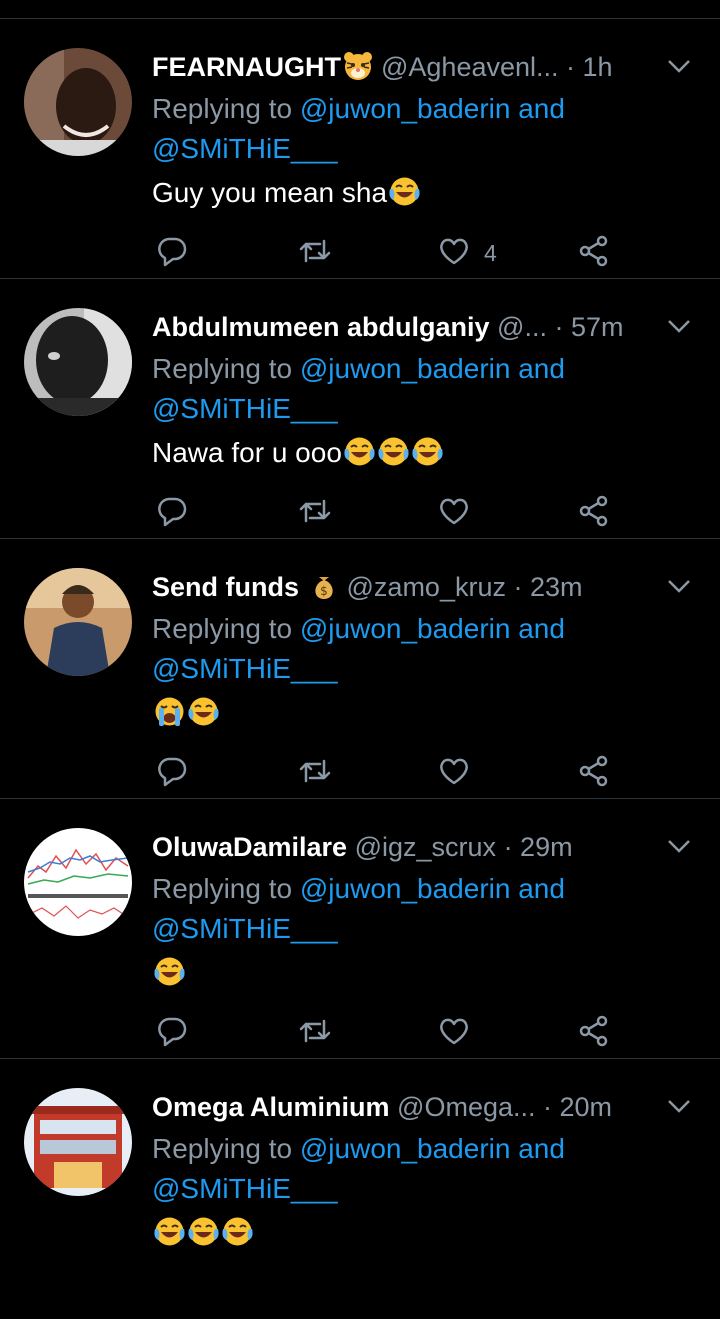 The height and width of the screenshot is (1319, 720). Describe the element at coordinates (247, 452) in the screenshot. I see `tweet-text-content: Nawa for u ooo` at that location.